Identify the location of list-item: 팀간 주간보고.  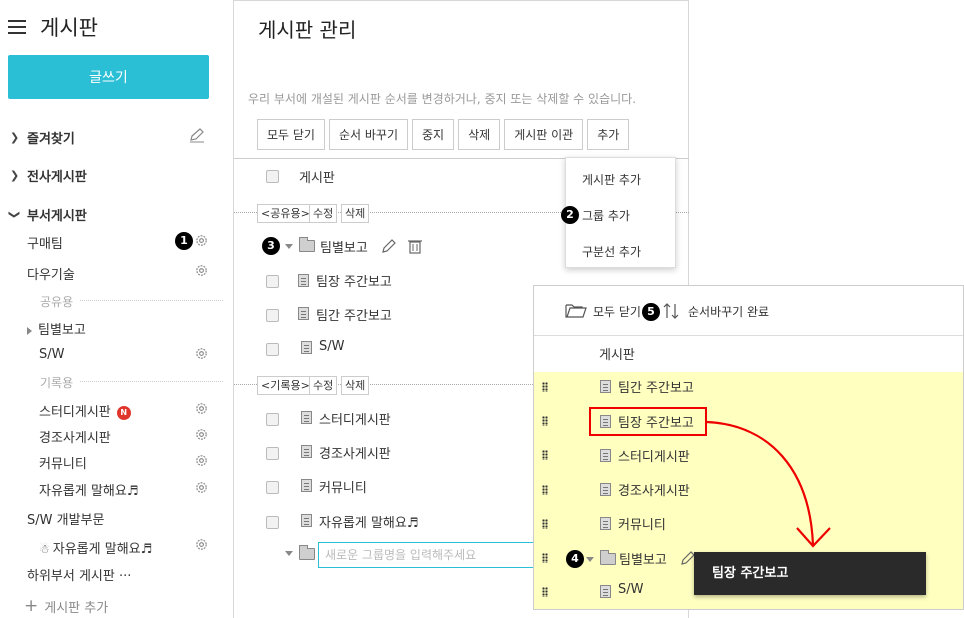
(656, 386).